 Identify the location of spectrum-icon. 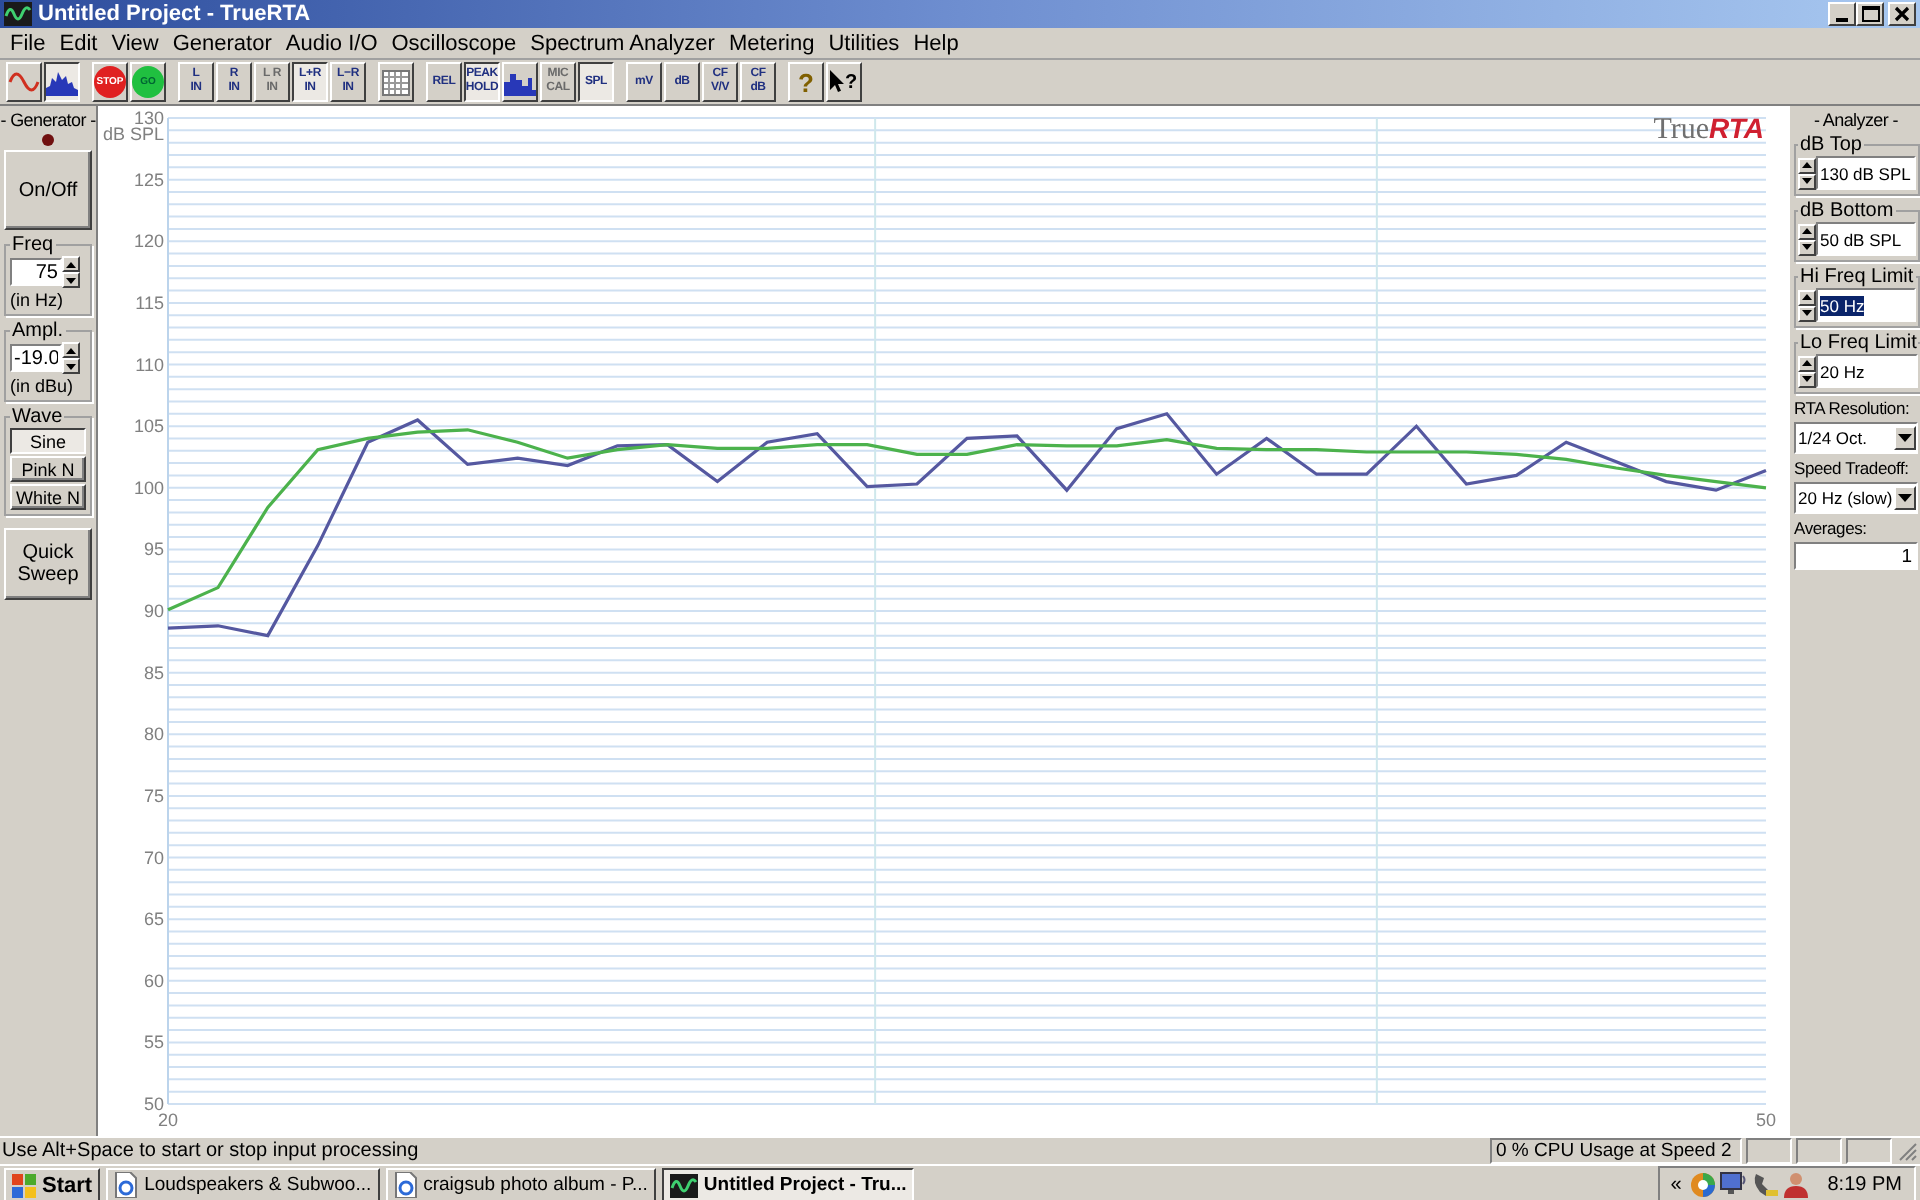
(62, 82).